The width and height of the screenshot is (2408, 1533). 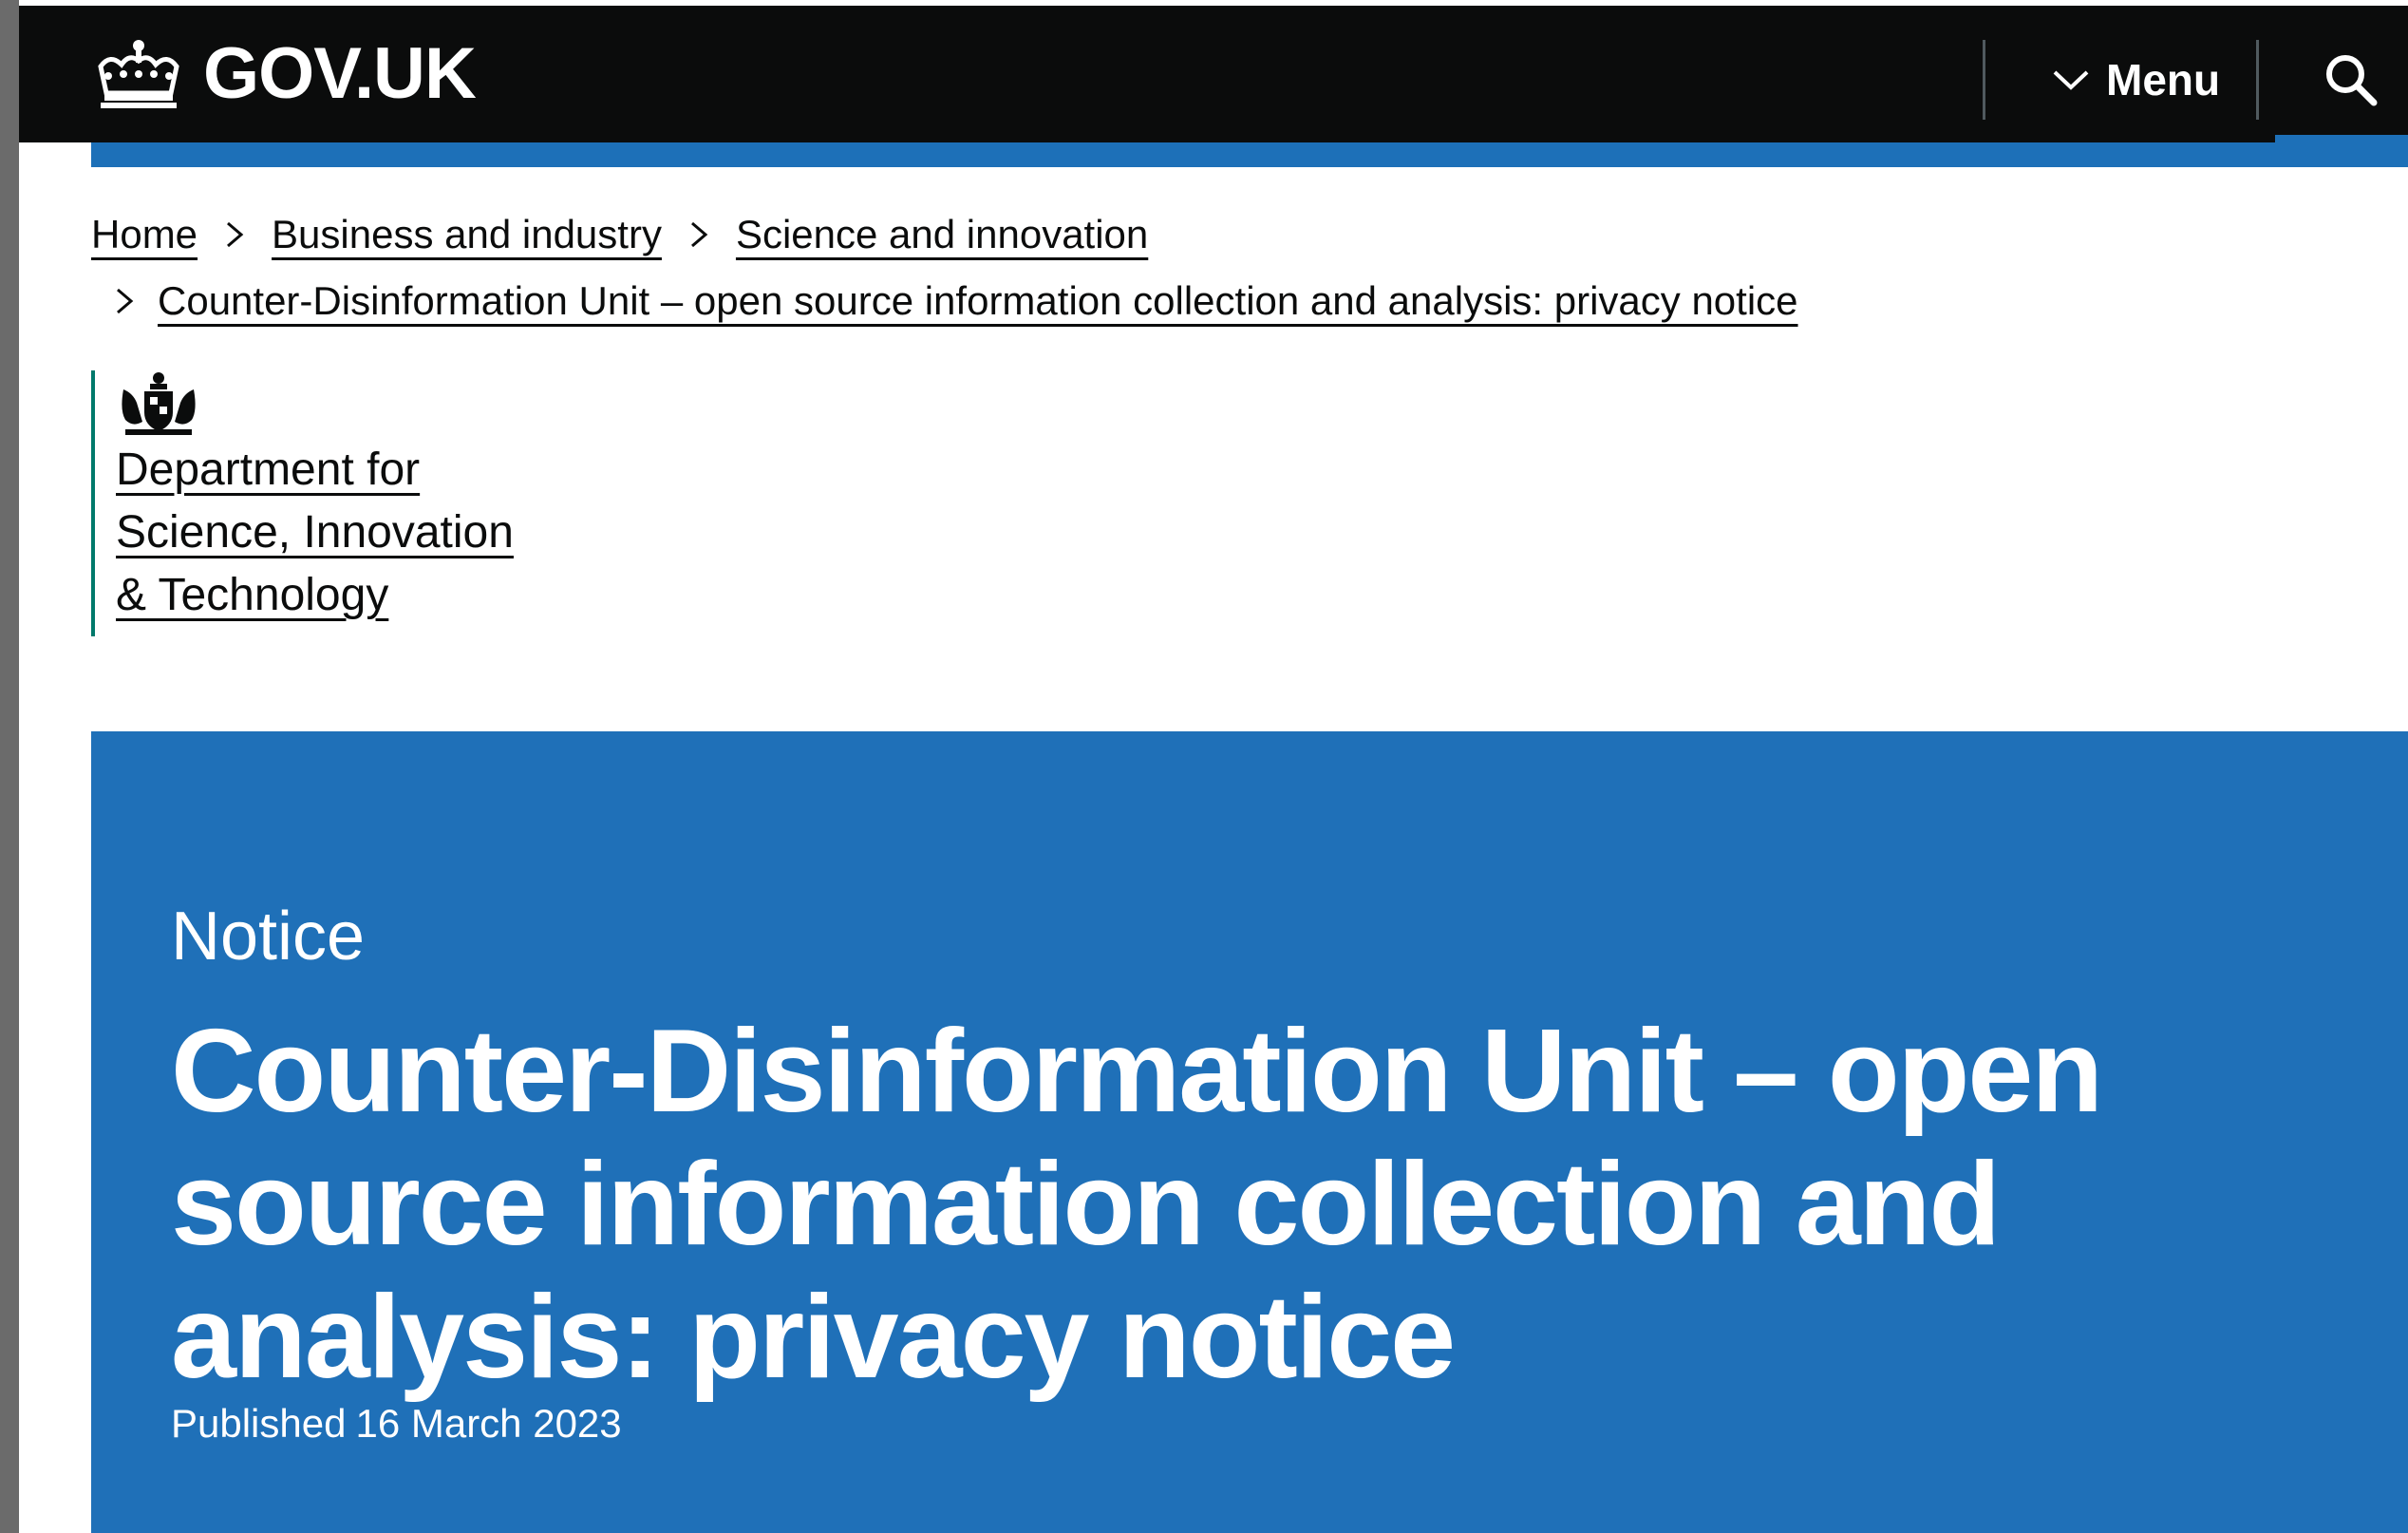 I want to click on menu-button: Menu, so click(x=2135, y=80).